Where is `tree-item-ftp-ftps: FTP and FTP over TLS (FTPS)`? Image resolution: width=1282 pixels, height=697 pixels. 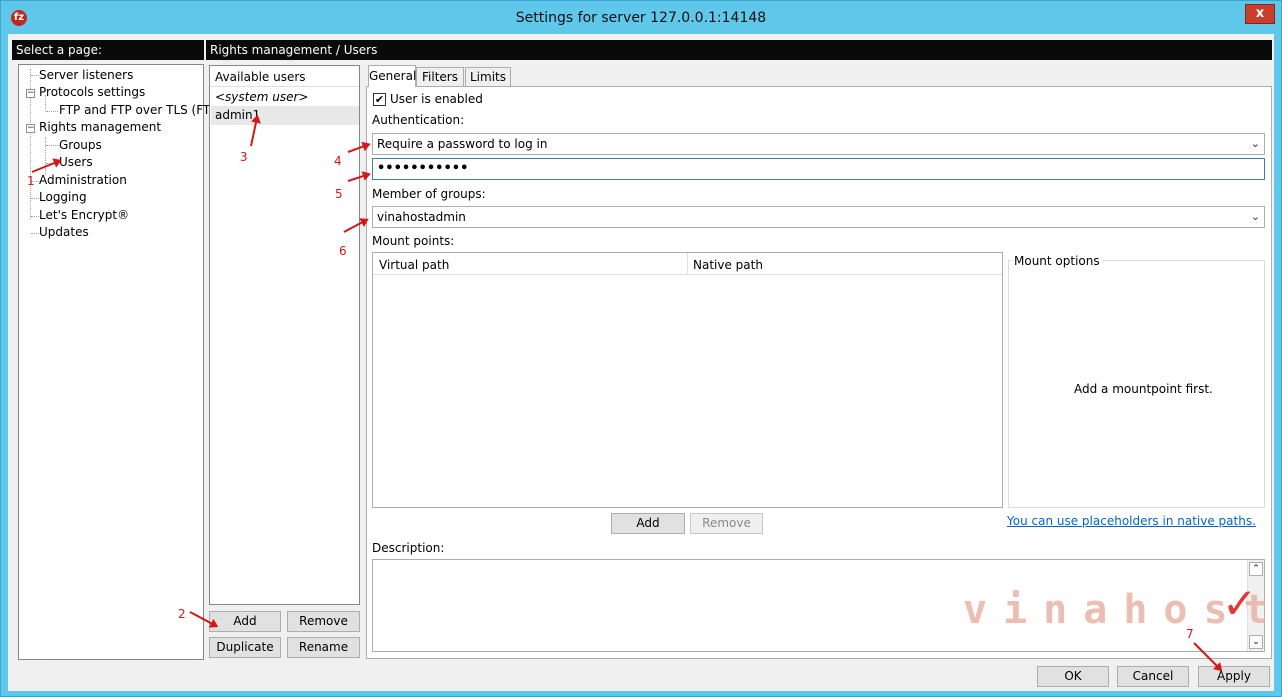
tree-item-ftp-ftps: FTP and FTP over TLS (FTPS) is located at coordinates (144, 110).